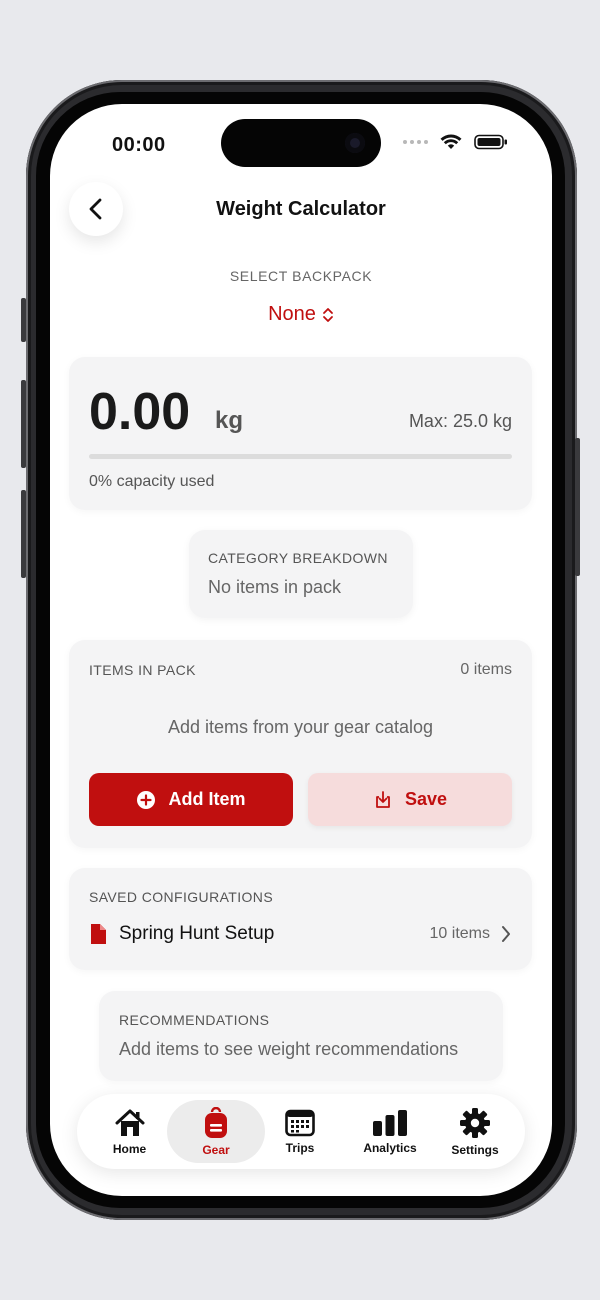 This screenshot has height=1300, width=600. I want to click on tab-settings-label: Settings, so click(475, 1149).